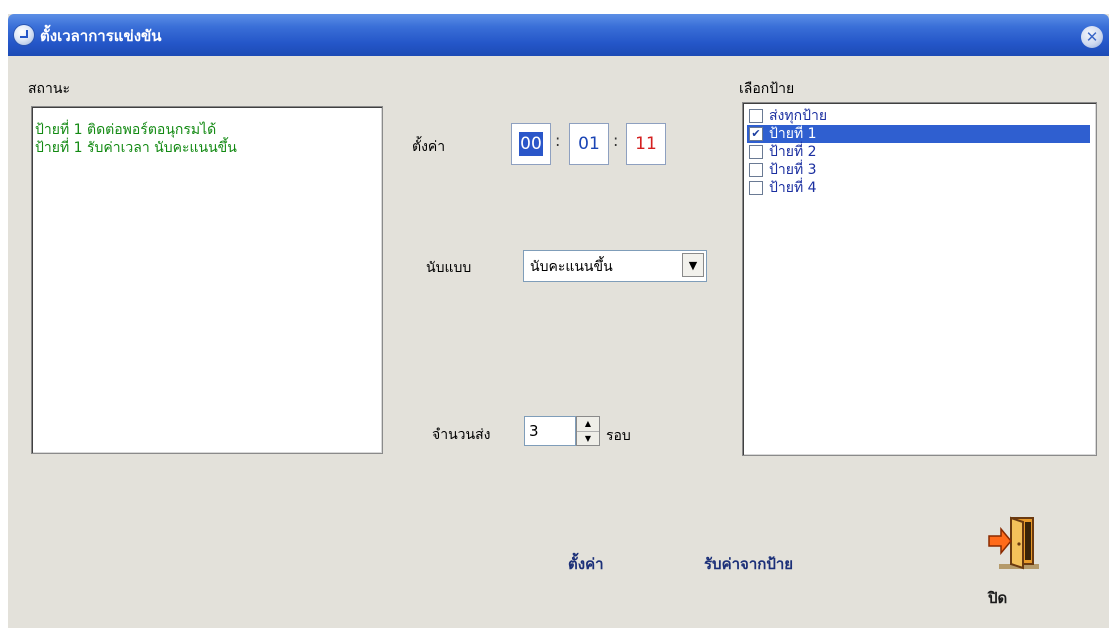 The width and height of the screenshot is (1109, 628). I want to click on chevron-down-icon: ▼, so click(693, 265).